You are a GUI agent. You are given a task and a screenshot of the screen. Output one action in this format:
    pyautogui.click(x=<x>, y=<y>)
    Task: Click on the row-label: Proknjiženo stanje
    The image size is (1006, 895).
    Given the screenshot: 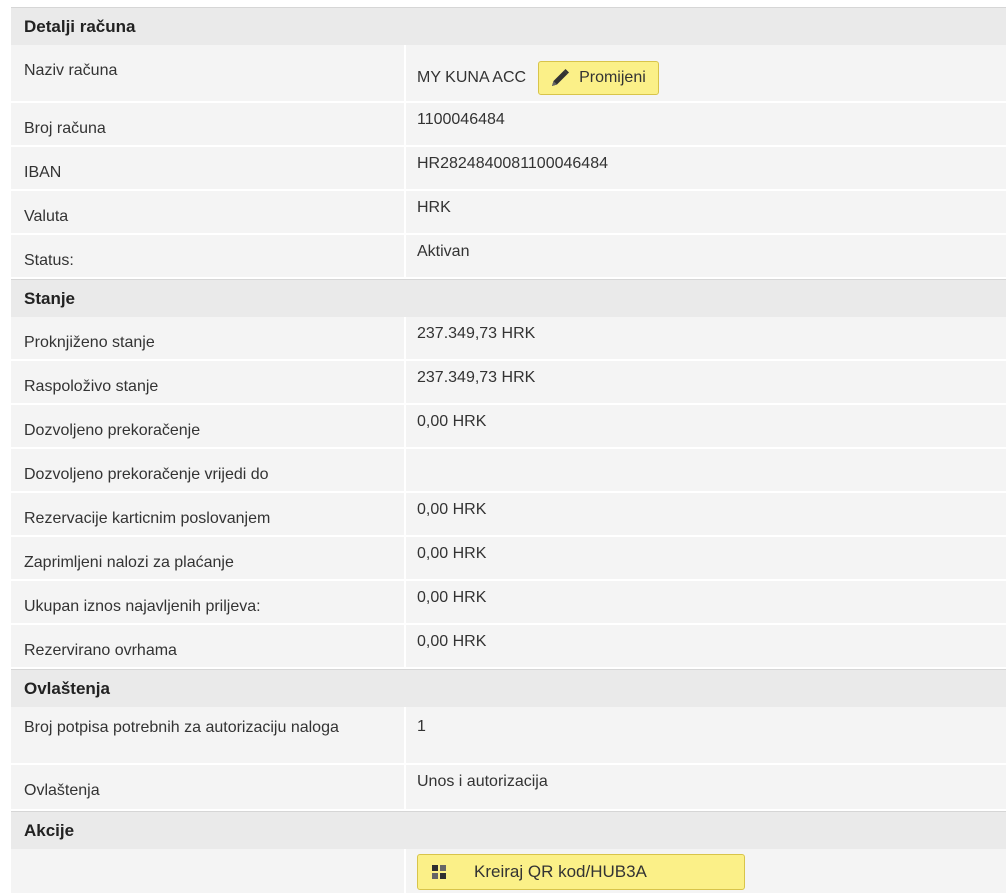 What is the action you would take?
    pyautogui.click(x=207, y=338)
    